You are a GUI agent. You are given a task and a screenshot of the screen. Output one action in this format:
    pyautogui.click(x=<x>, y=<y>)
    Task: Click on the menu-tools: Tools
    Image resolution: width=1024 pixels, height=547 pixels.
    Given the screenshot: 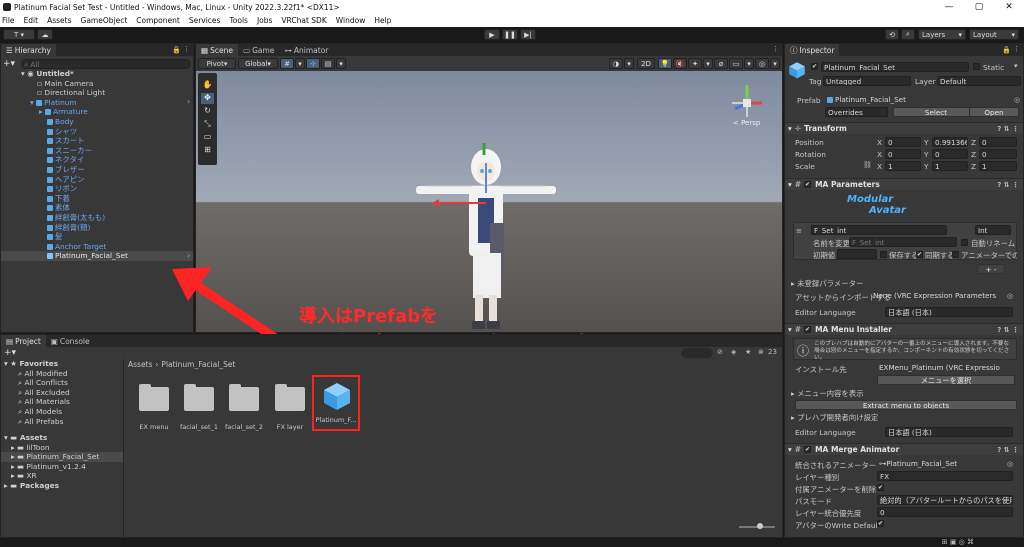 What is the action you would take?
    pyautogui.click(x=238, y=20)
    